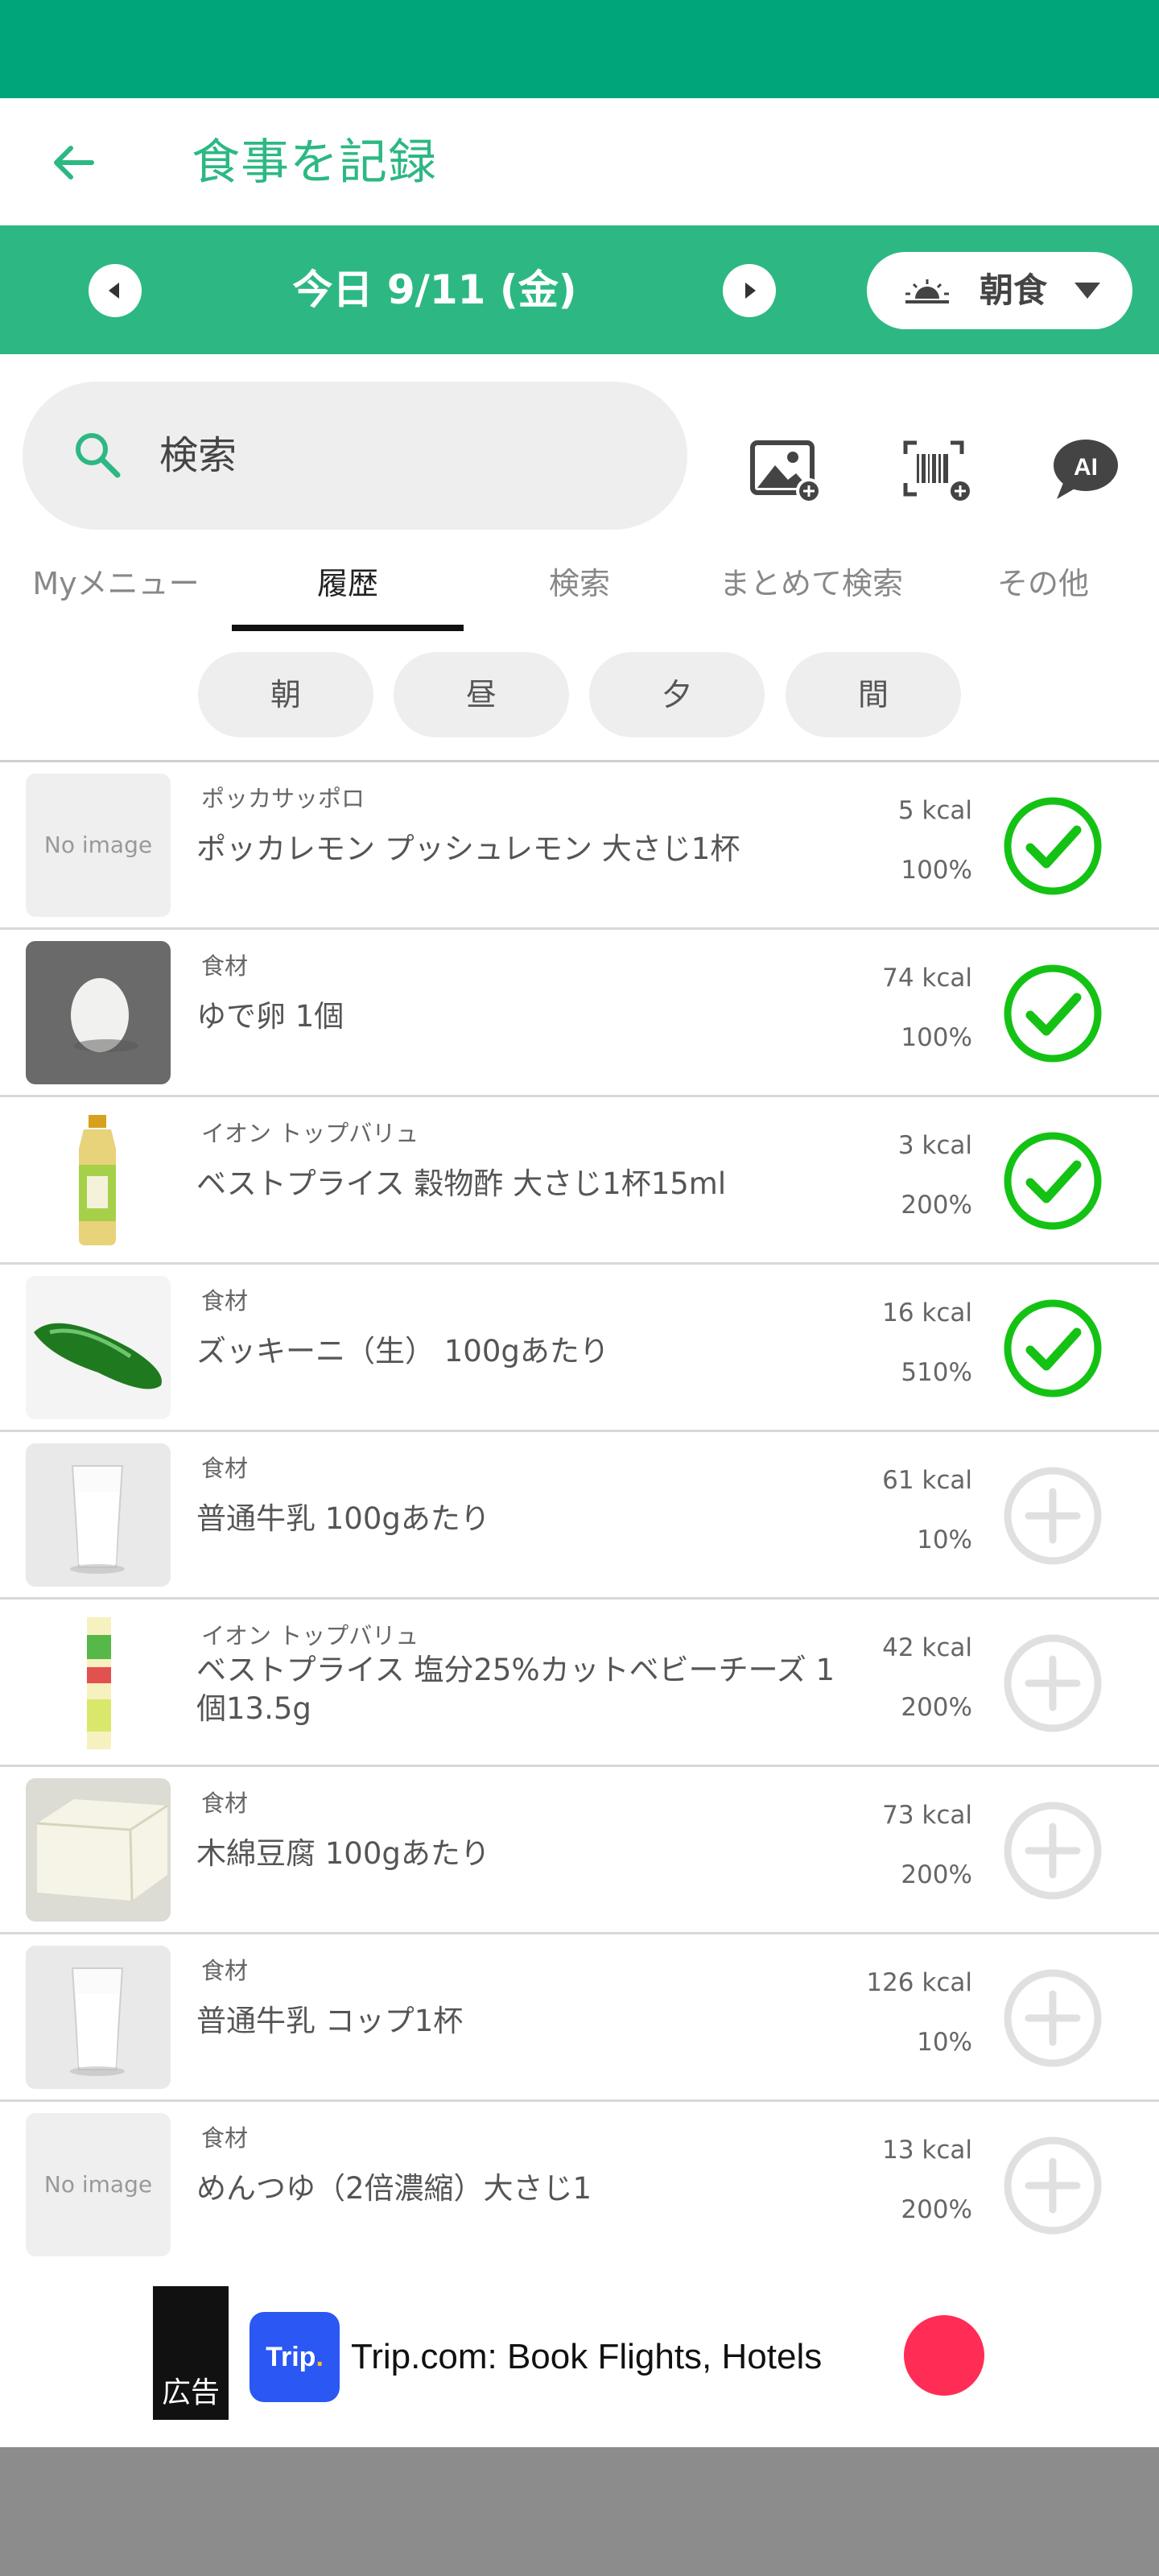 This screenshot has height=2576, width=1159. I want to click on status-bar, so click(579, 49).